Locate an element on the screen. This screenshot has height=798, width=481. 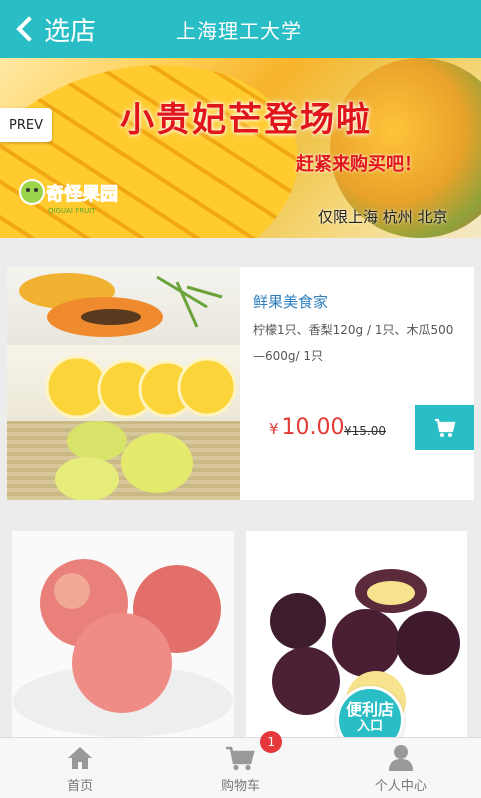
original-price: ¥15.00 is located at coordinates (365, 431).